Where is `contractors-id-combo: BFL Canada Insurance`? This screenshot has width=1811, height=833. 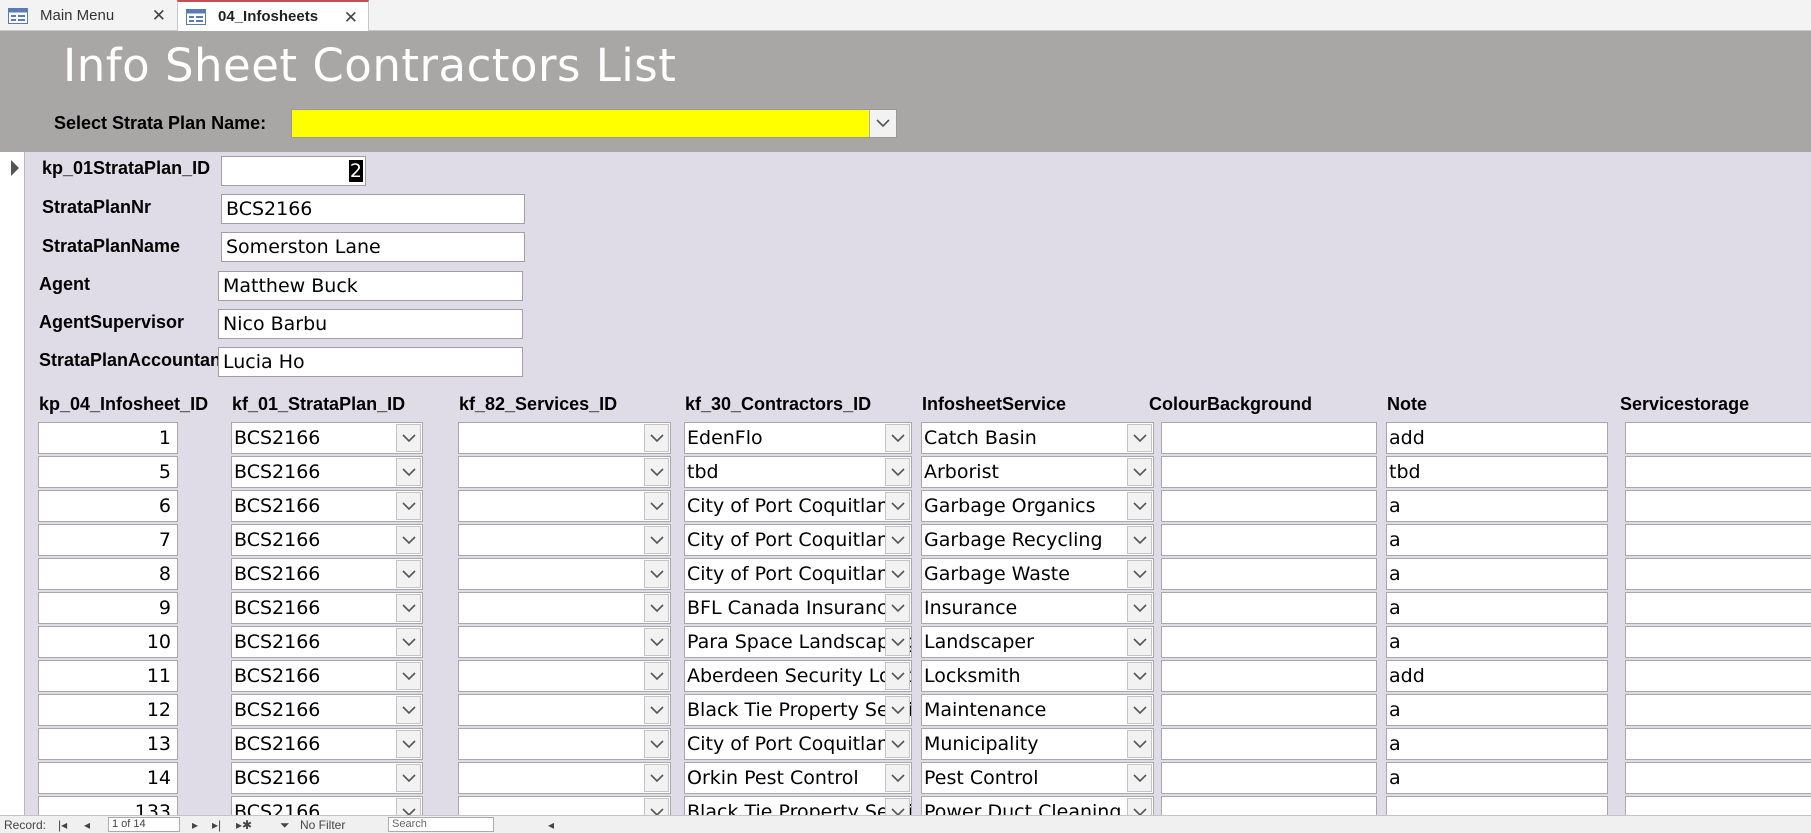
contractors-id-combo: BFL Canada Insurance is located at coordinates (798, 608).